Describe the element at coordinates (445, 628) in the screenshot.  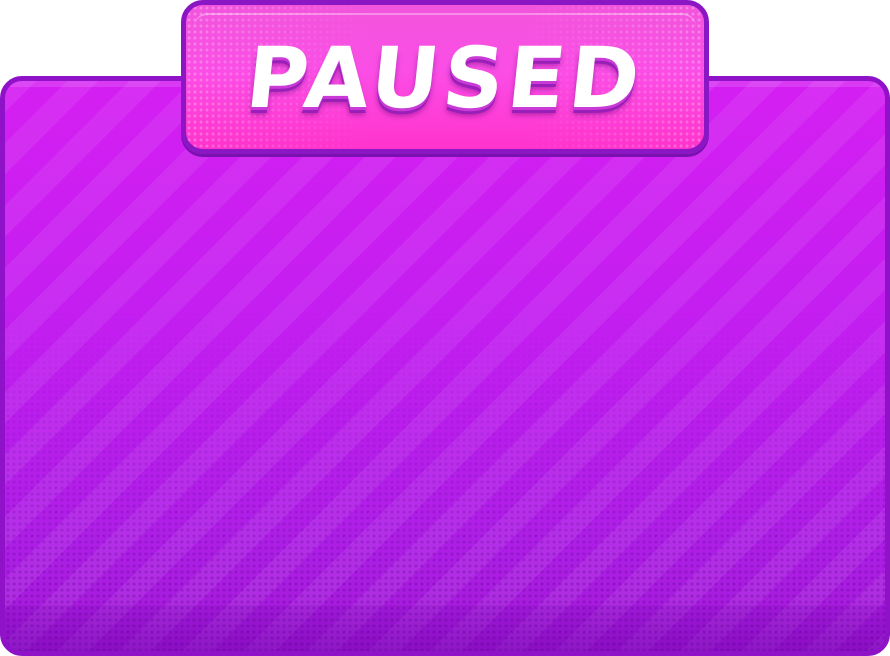
I see `panel-bottom-band` at that location.